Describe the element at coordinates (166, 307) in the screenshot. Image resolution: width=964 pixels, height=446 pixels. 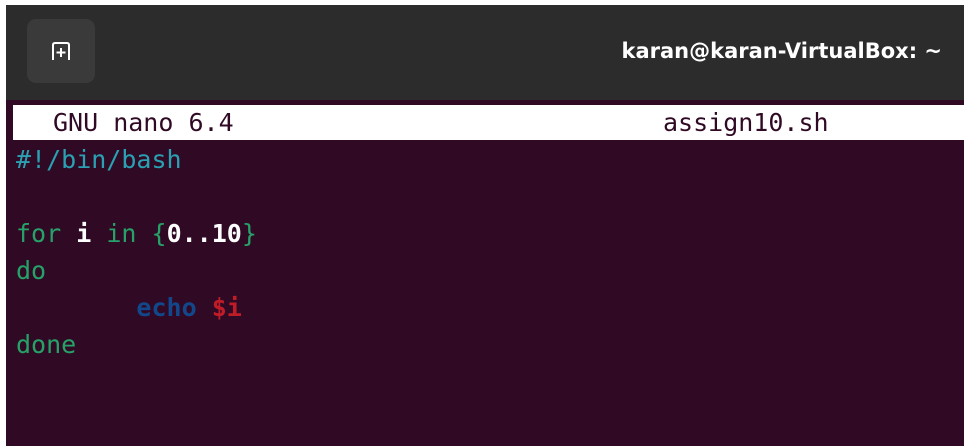
I see `code-token: echo` at that location.